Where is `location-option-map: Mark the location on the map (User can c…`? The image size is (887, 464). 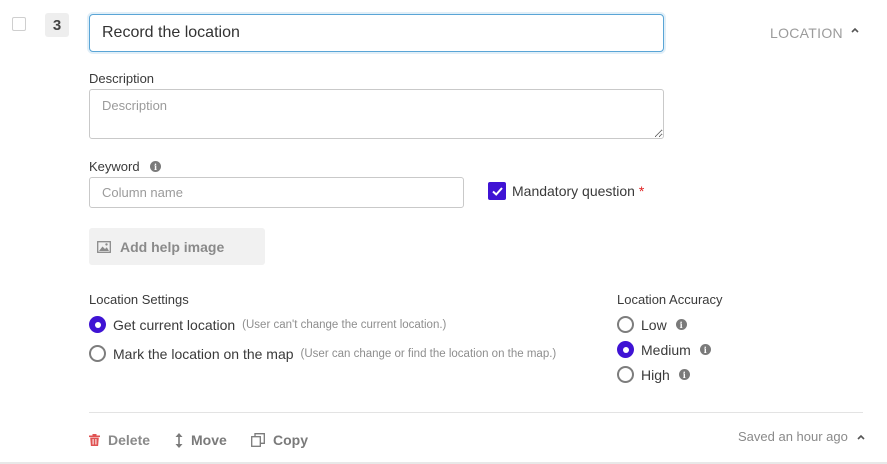 location-option-map: Mark the location on the map (User can c… is located at coordinates (322, 353).